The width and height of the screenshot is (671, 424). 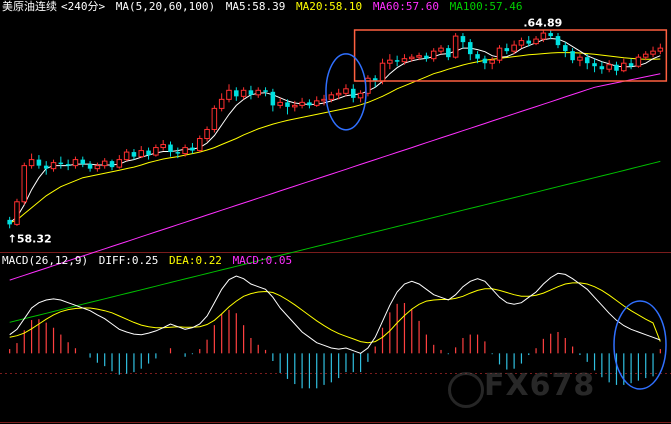 I want to click on period-label: <240分>, so click(x=83, y=6).